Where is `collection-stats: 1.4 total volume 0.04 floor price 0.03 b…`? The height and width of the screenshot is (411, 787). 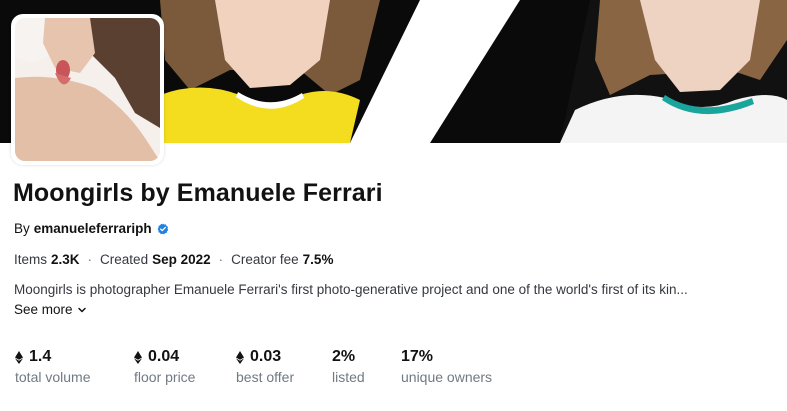
collection-stats: 1.4 total volume 0.04 floor price 0.03 b… is located at coordinates (263, 366).